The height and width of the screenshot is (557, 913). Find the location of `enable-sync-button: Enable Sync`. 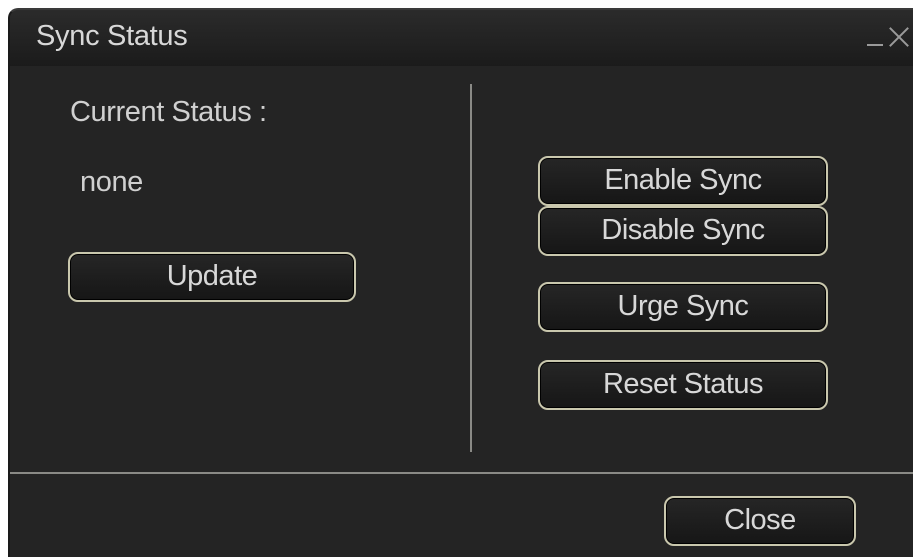

enable-sync-button: Enable Sync is located at coordinates (683, 181).